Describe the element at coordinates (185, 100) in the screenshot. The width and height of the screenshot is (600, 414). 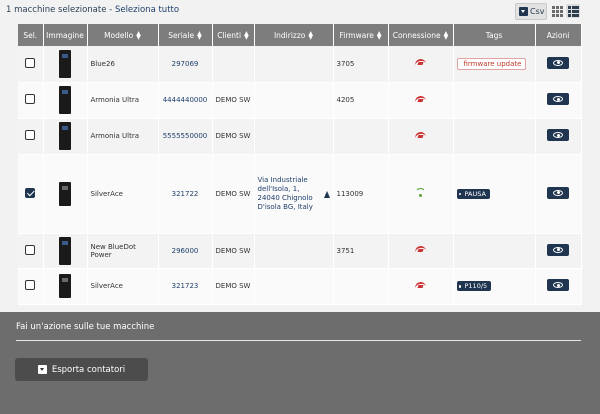
I see `serial-cell: 4444440000` at that location.